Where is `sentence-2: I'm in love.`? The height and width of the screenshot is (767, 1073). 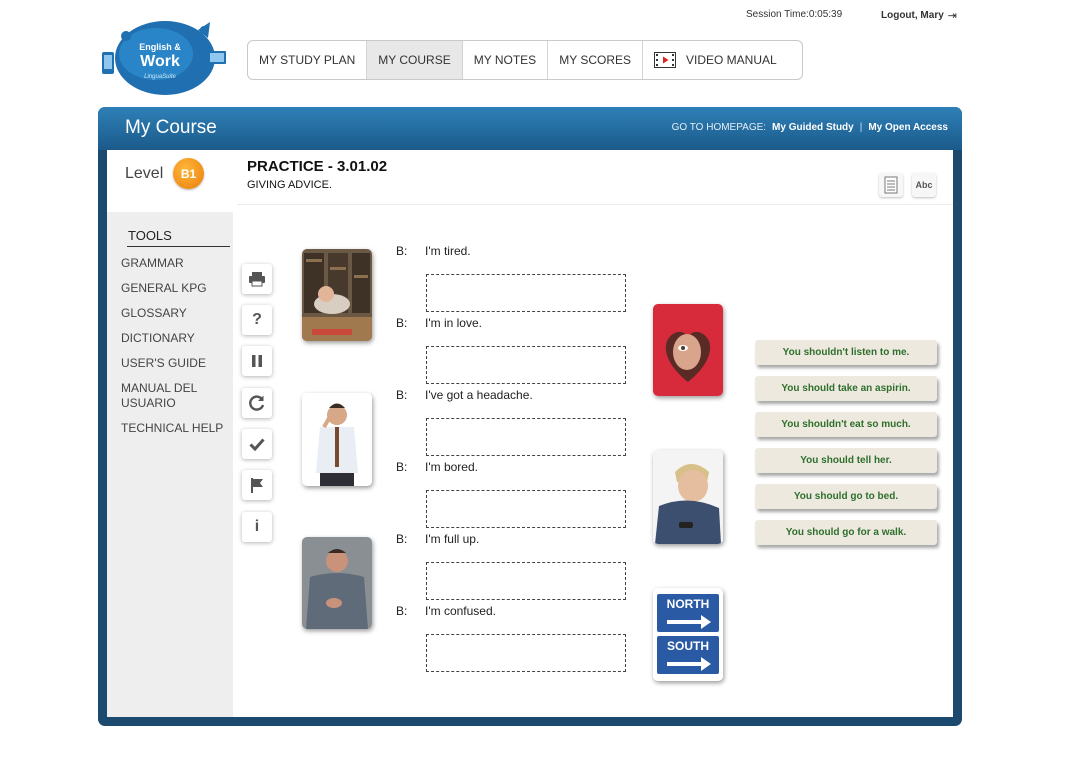
sentence-2: I'm in love. is located at coordinates (453, 323).